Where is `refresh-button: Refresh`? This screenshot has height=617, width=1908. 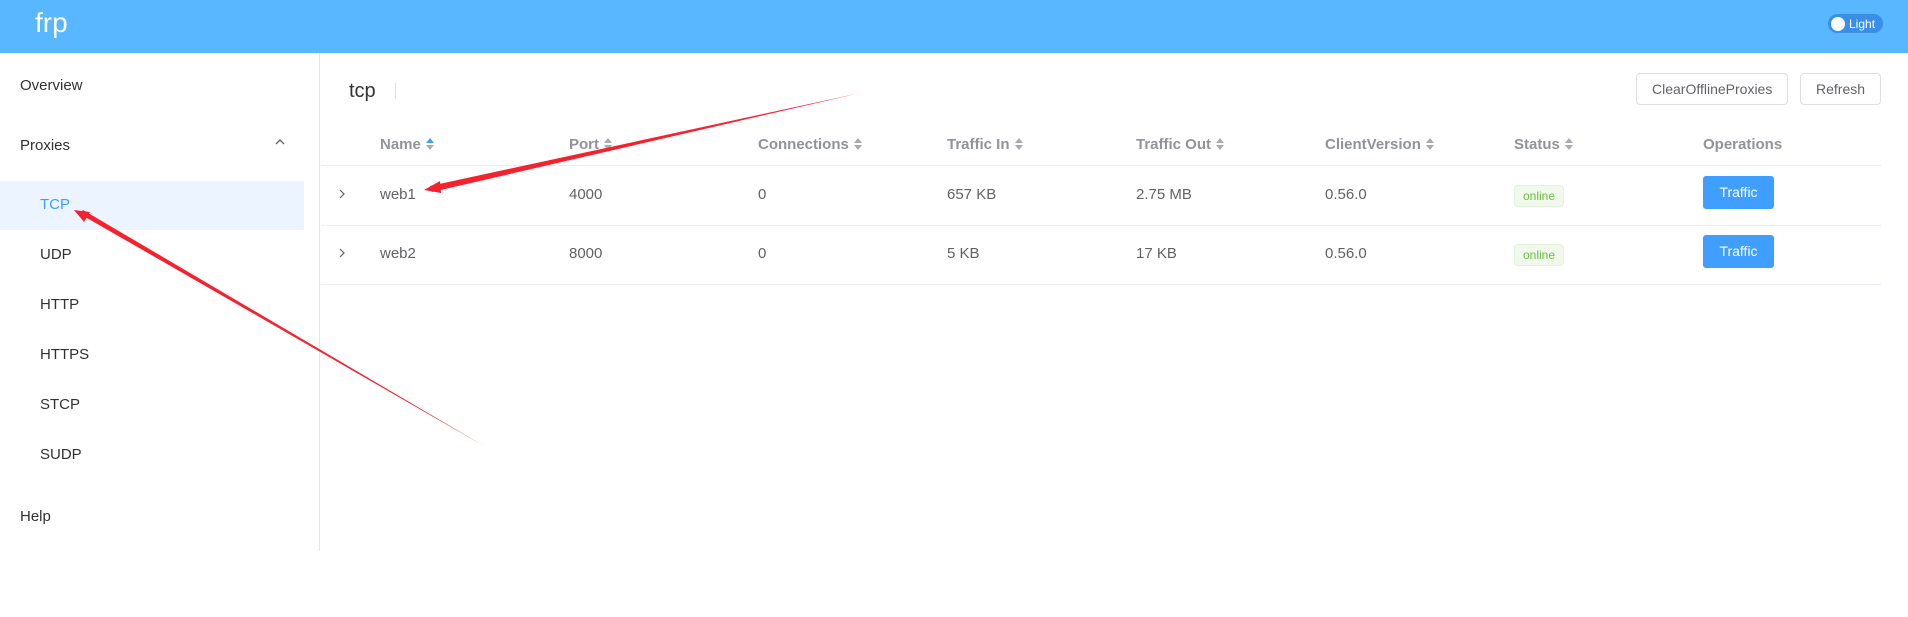
refresh-button: Refresh is located at coordinates (1840, 89).